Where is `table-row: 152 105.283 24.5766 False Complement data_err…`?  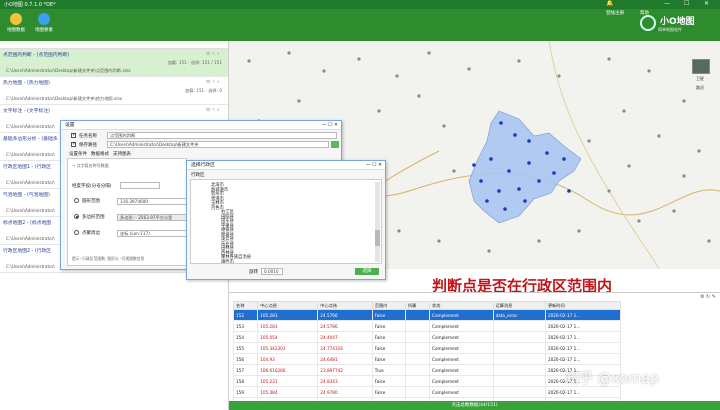 table-row: 152 105.283 24.5766 False Complement data_err… is located at coordinates (427, 315).